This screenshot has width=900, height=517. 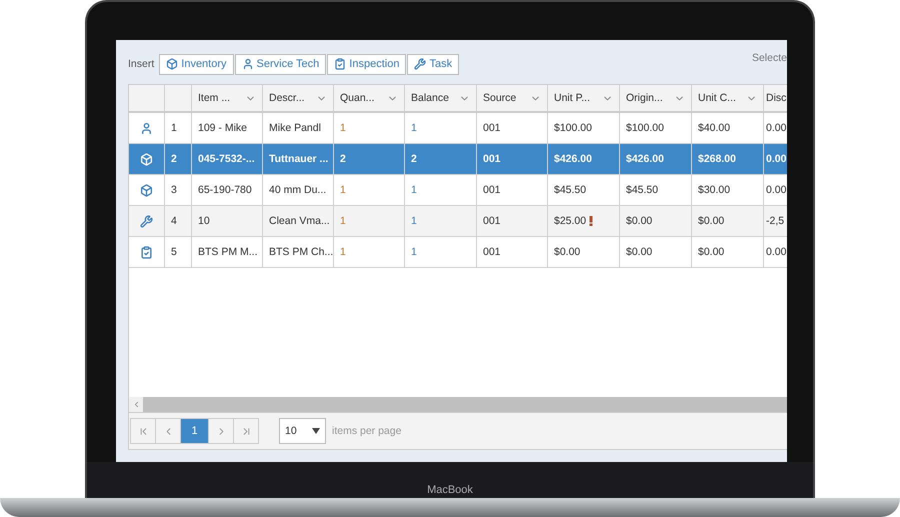 I want to click on page-button: 1, so click(x=194, y=431).